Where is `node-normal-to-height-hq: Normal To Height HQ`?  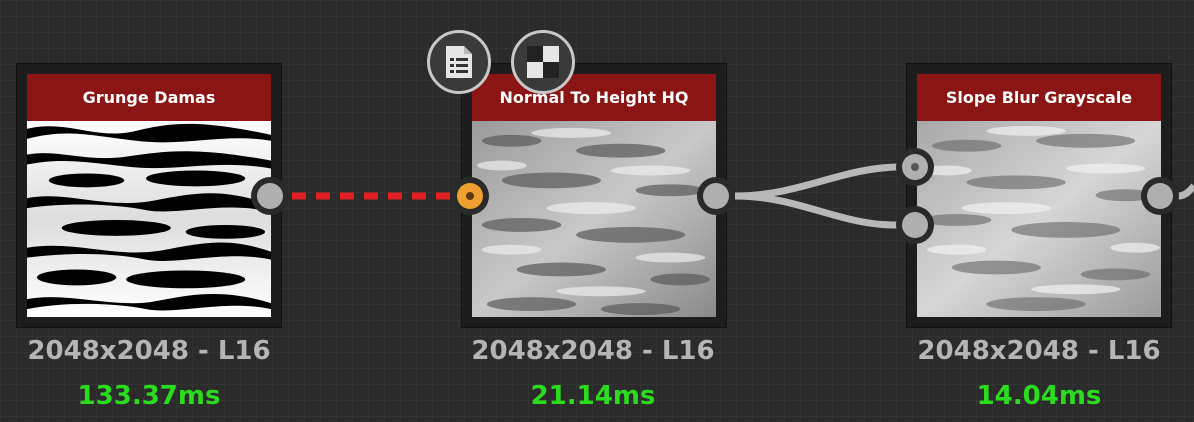
node-normal-to-height-hq: Normal To Height HQ is located at coordinates (594, 195).